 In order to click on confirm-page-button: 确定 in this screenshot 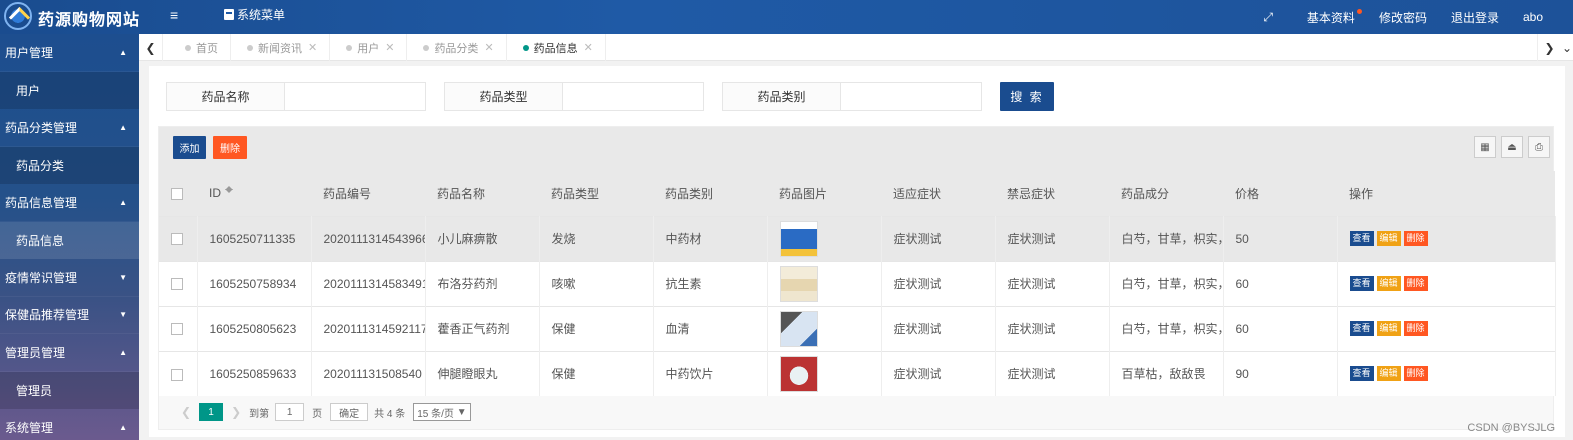, I will do `click(349, 412)`.